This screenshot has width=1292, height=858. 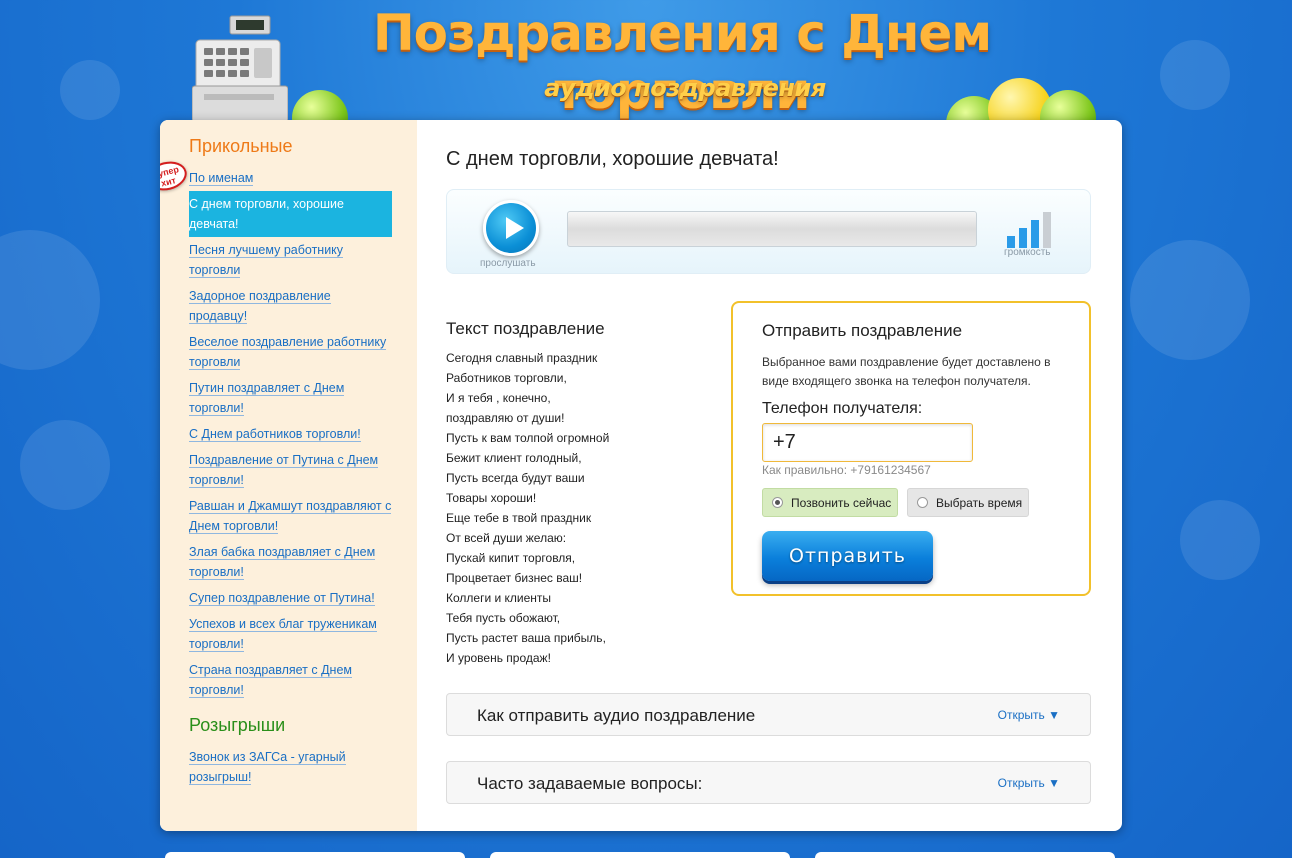 I want to click on phone-input, so click(x=867, y=442).